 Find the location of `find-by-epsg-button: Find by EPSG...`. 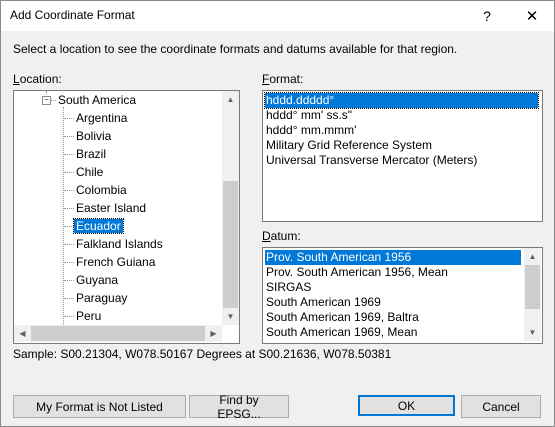

find-by-epsg-button: Find by EPSG... is located at coordinates (239, 407).